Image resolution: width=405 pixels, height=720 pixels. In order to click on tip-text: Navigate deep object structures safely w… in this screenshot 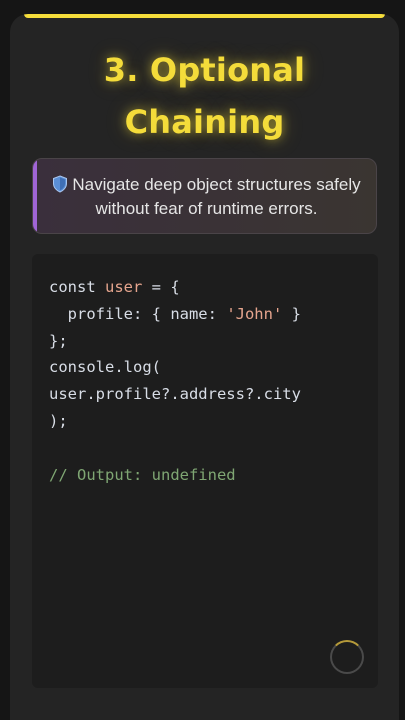, I will do `click(216, 196)`.